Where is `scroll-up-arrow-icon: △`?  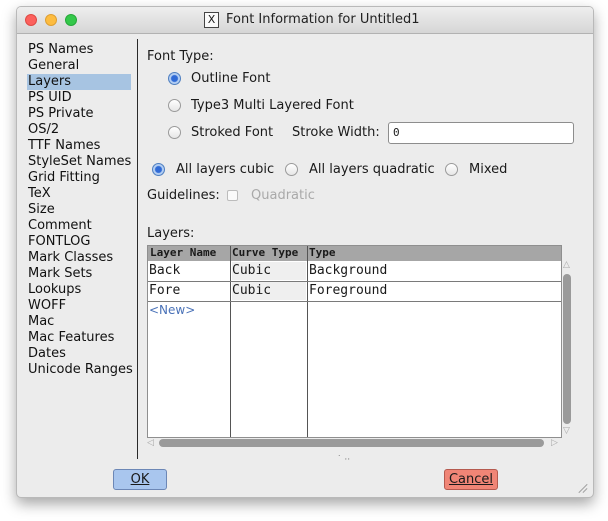 scroll-up-arrow-icon: △ is located at coordinates (566, 265).